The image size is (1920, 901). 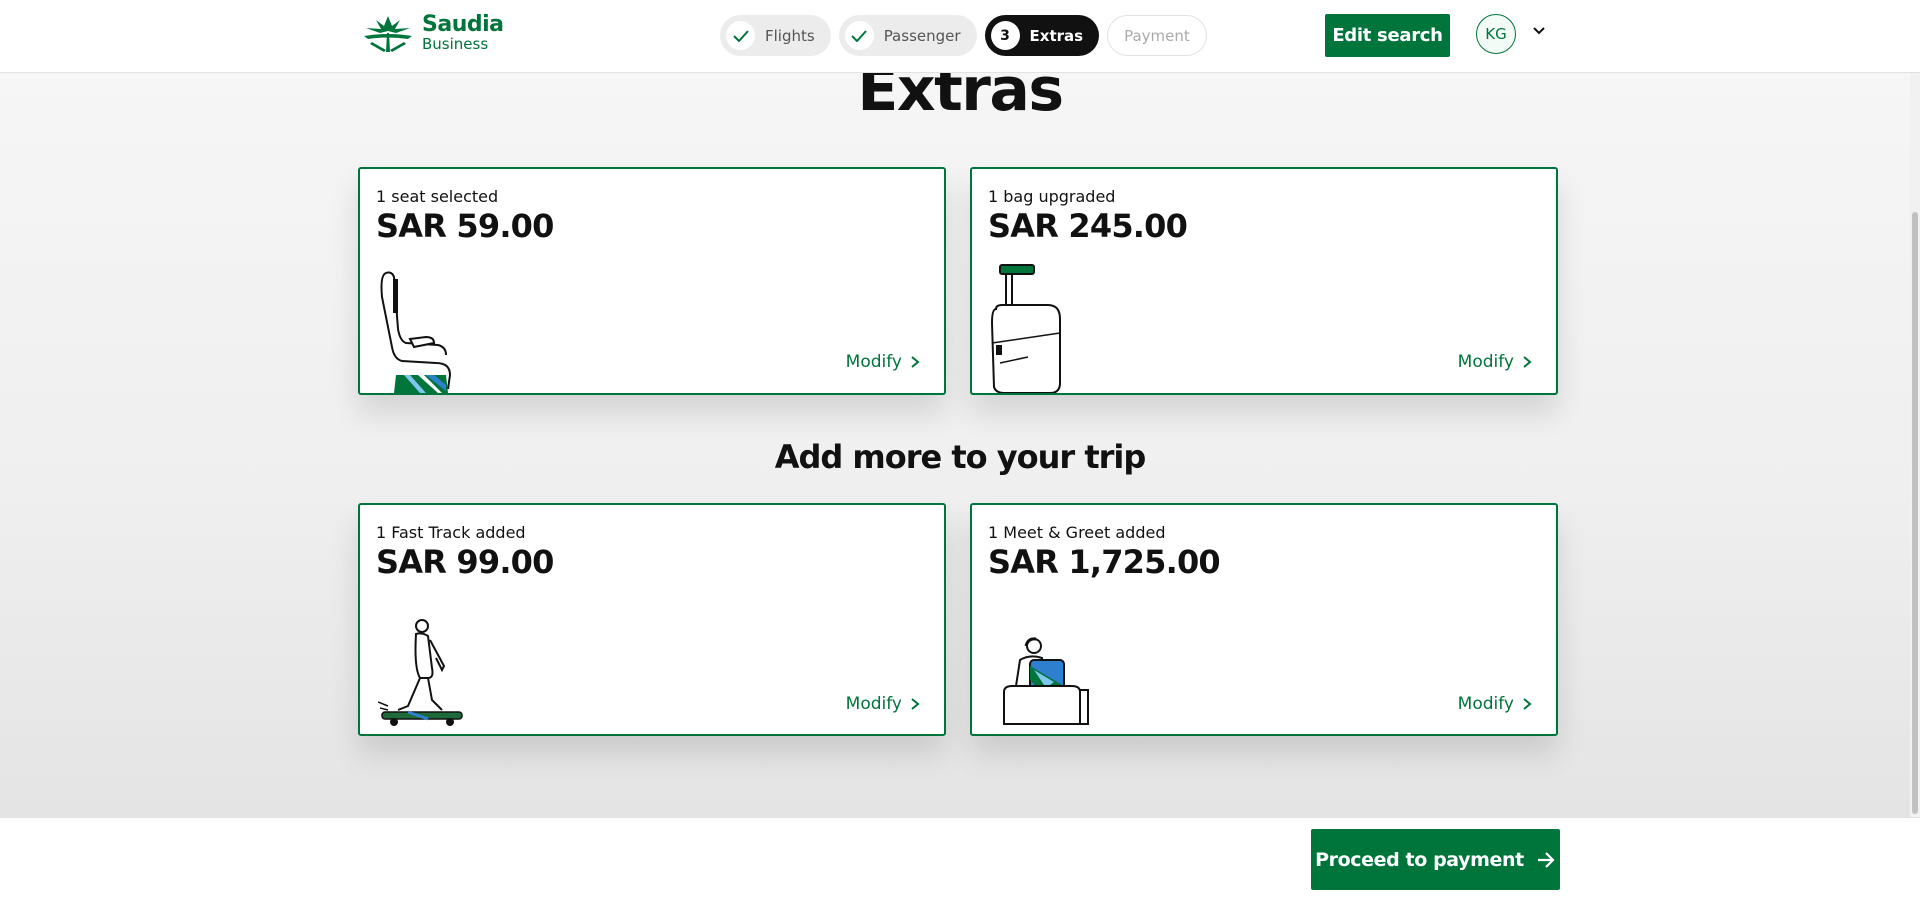 I want to click on brand-sub: Business, so click(x=455, y=44).